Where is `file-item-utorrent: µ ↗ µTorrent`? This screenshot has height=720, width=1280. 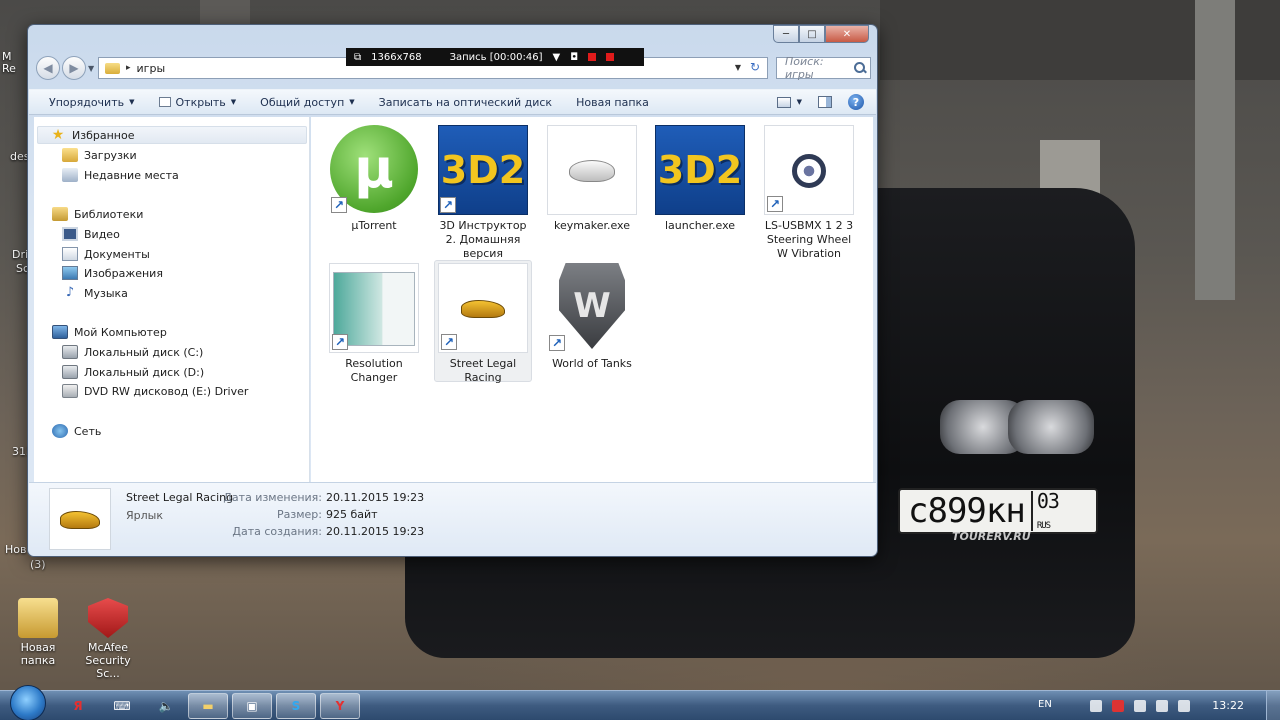 file-item-utorrent: µ ↗ µTorrent is located at coordinates (374, 179).